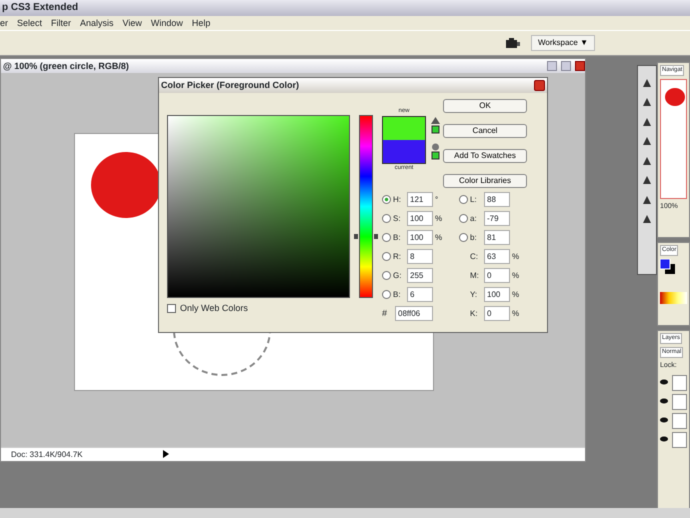 The image size is (690, 518). What do you see at coordinates (420, 199) in the screenshot?
I see `input-field: 121` at bounding box center [420, 199].